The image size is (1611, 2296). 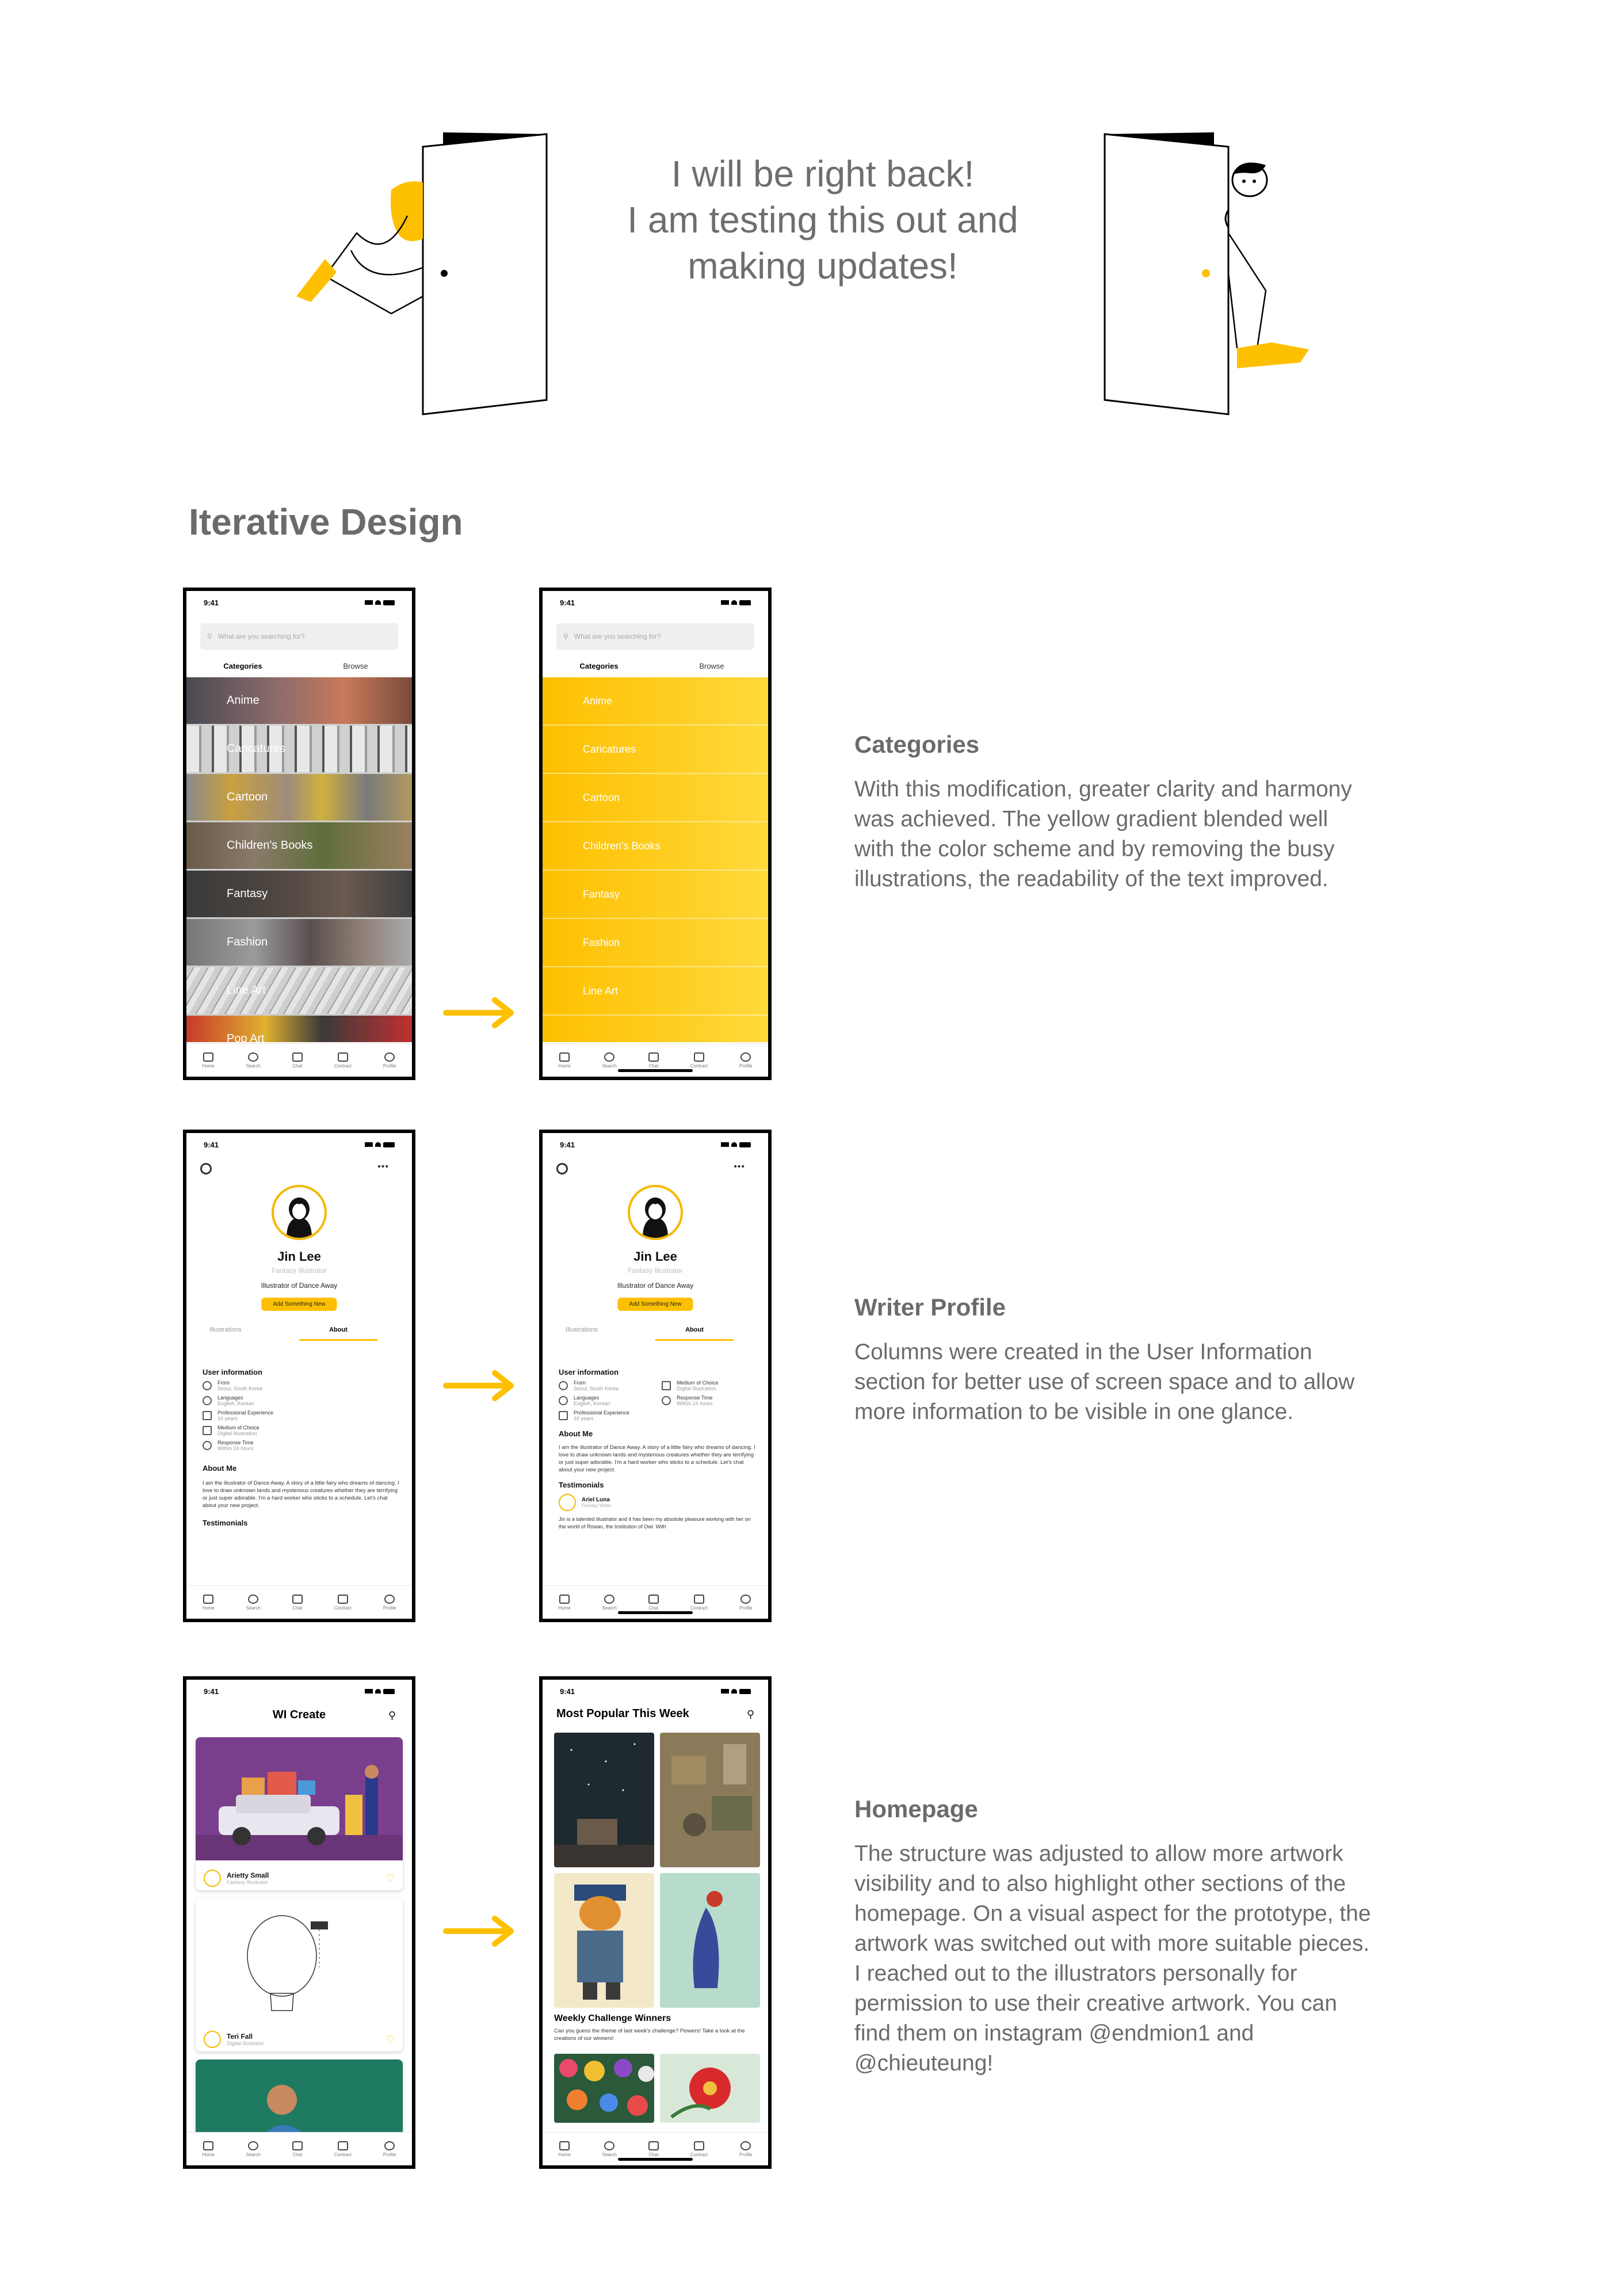 I want to click on category-label: Children's Books, so click(x=270, y=845).